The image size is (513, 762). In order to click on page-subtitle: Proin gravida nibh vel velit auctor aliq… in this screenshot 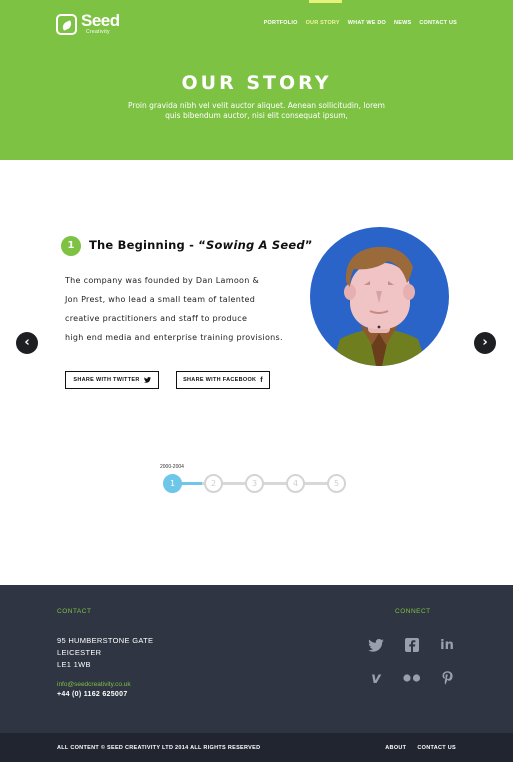, I will do `click(256, 110)`.